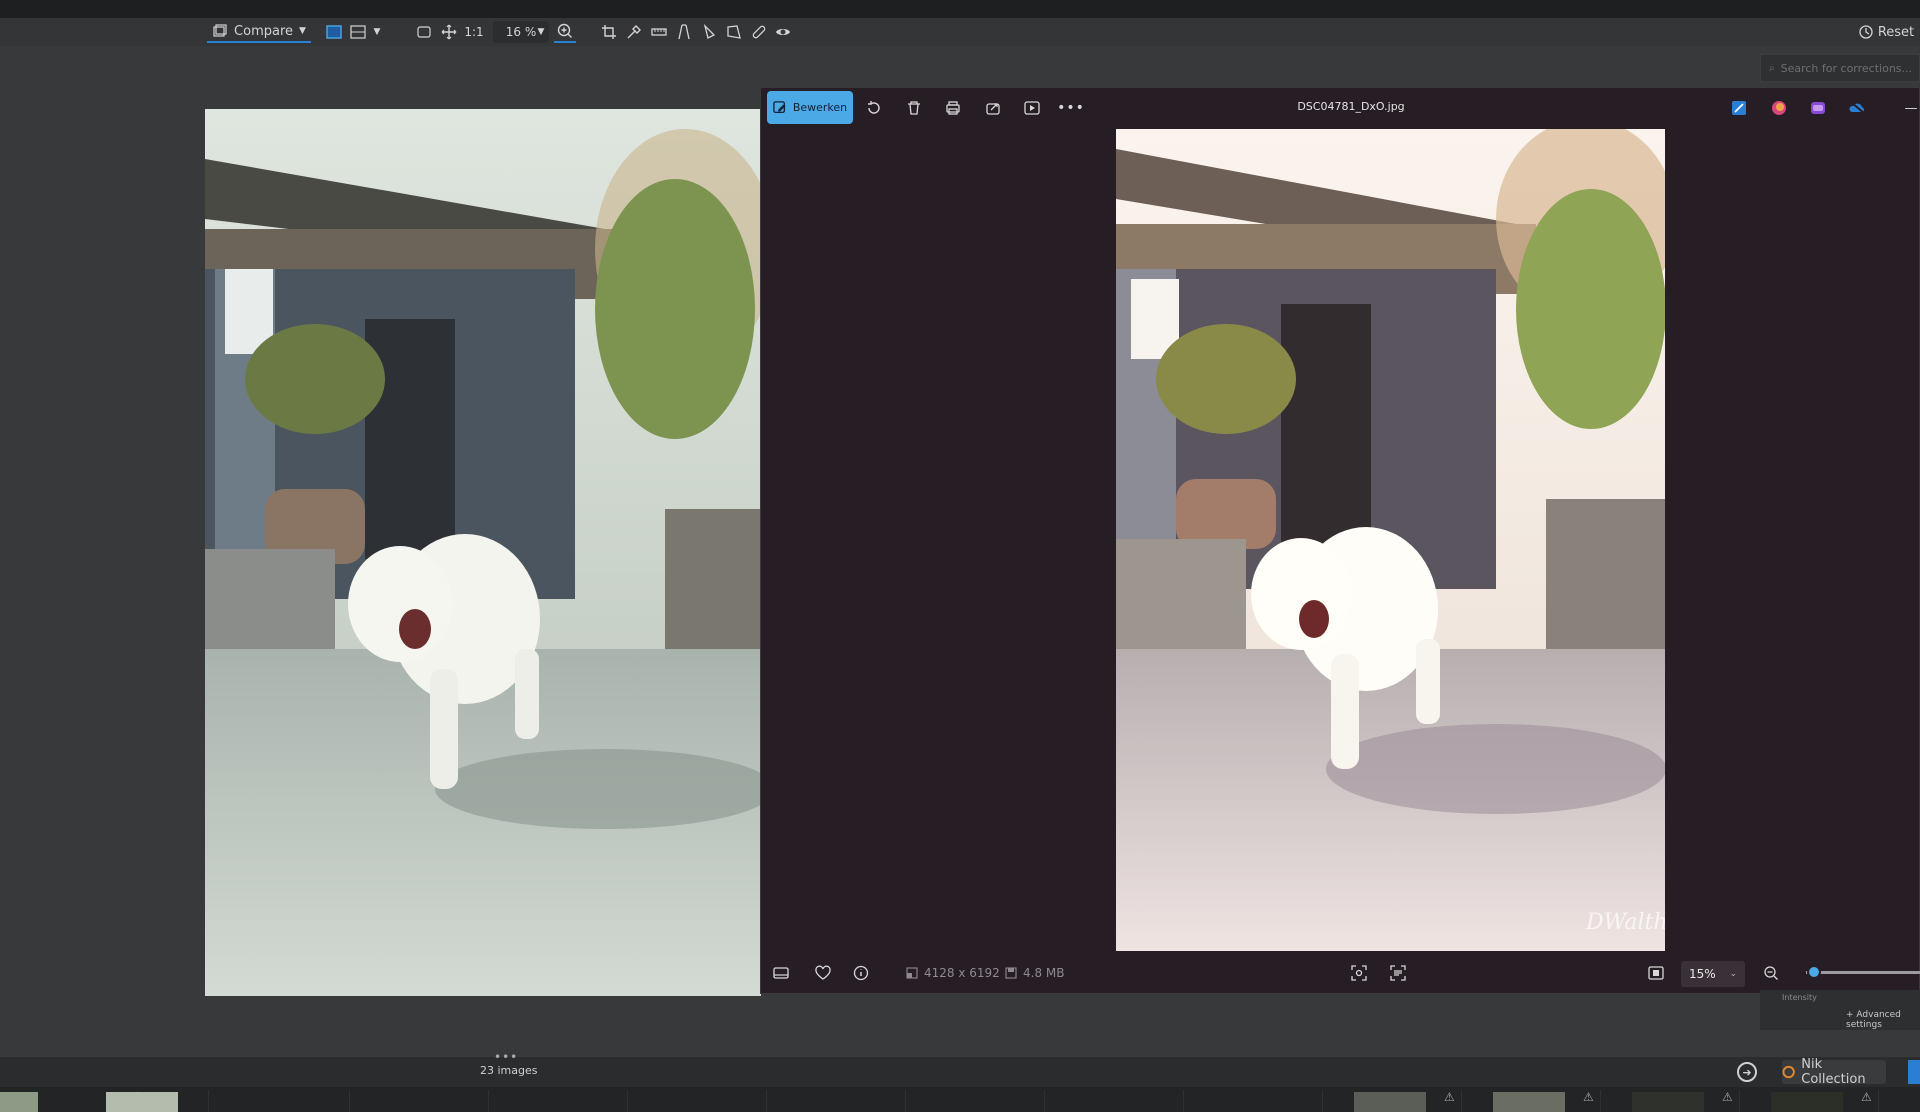  Describe the element at coordinates (1625, 922) in the screenshot. I see `signature-watermark: DWalther` at that location.